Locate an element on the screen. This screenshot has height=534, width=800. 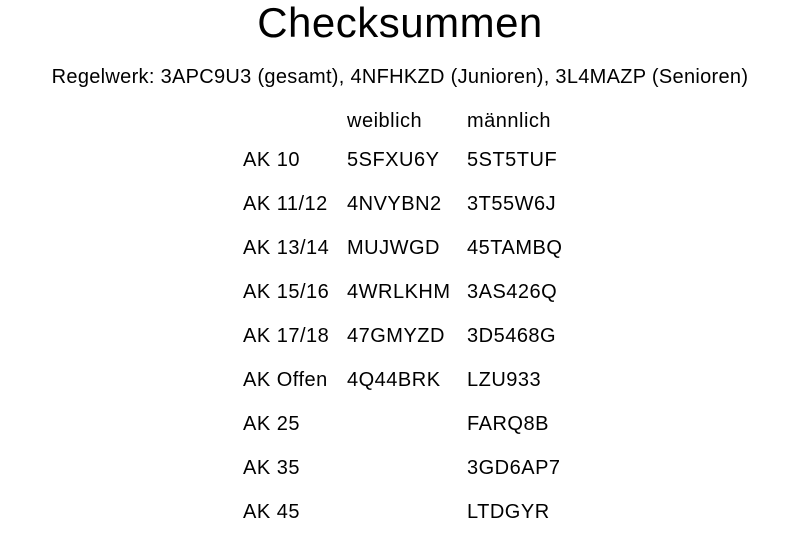
header-age-class is located at coordinates (292, 121).